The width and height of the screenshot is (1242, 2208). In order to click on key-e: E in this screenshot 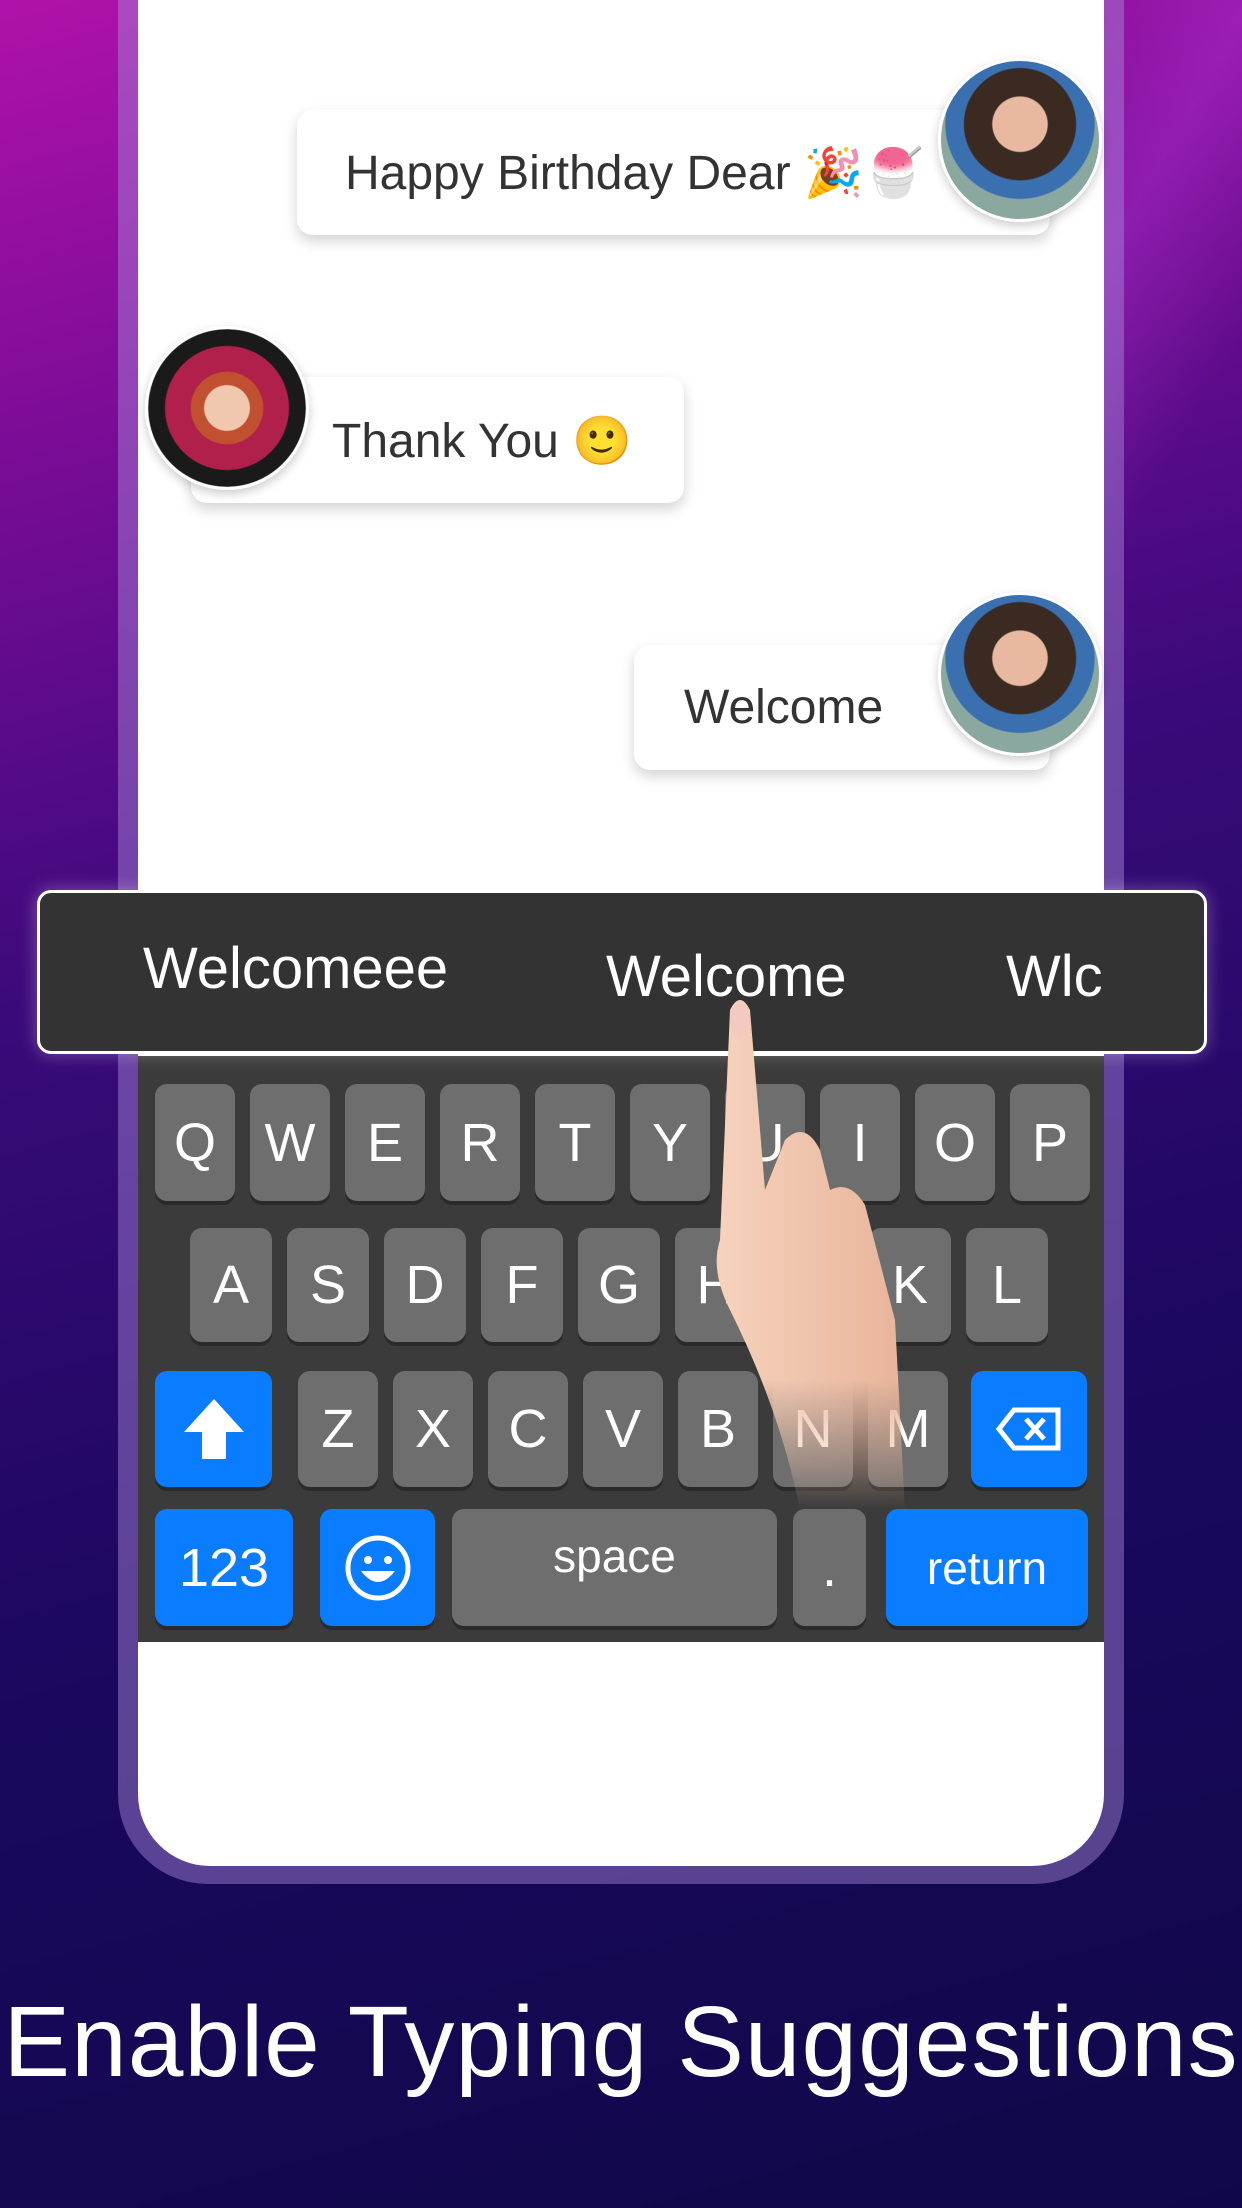, I will do `click(385, 1142)`.